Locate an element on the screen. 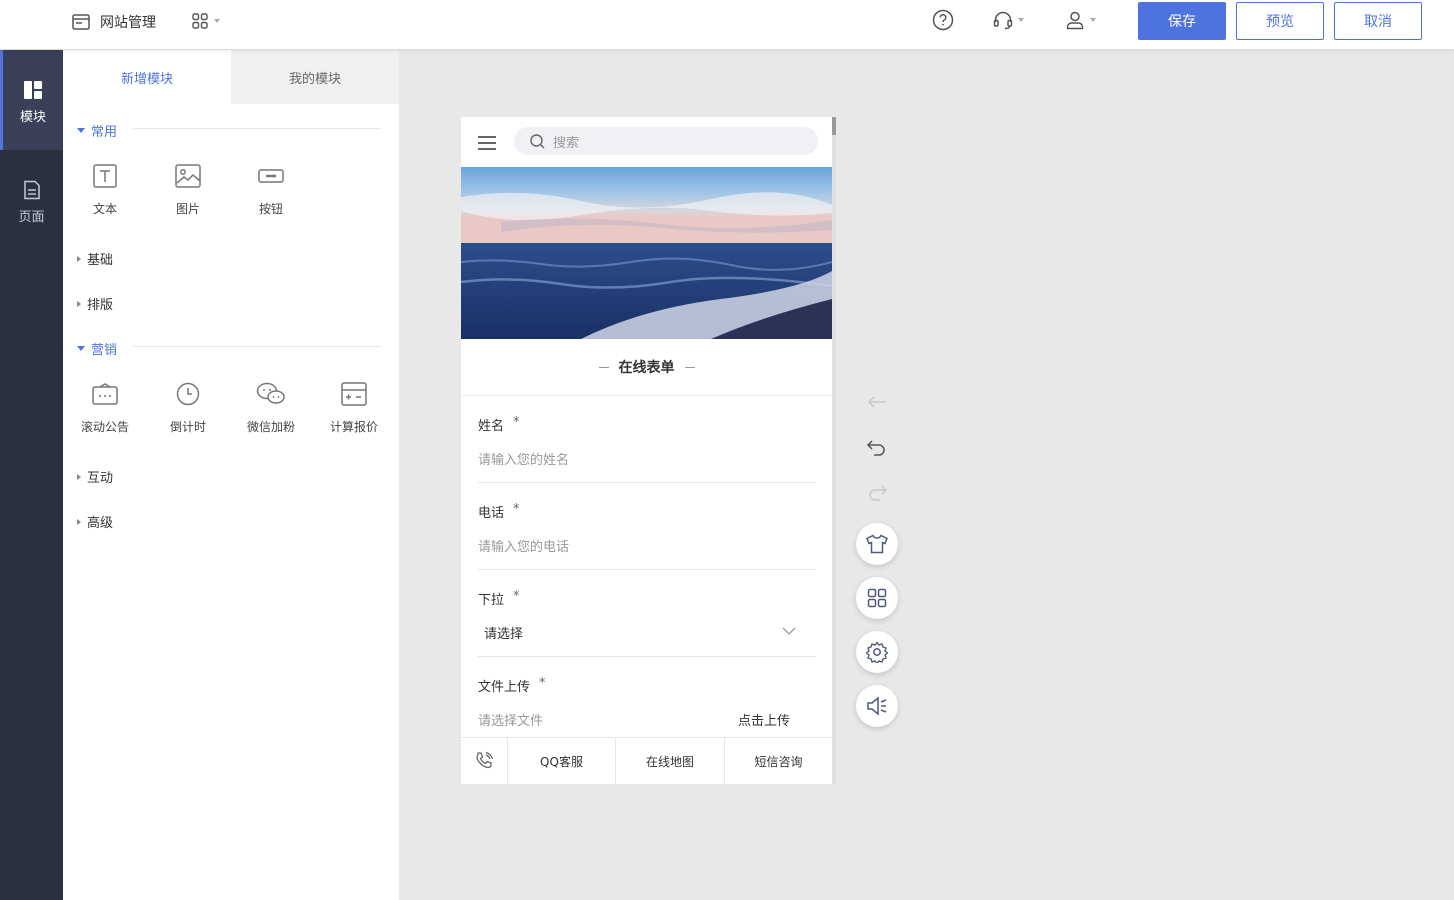 The width and height of the screenshot is (1454, 900). page-icon is located at coordinates (31, 190).